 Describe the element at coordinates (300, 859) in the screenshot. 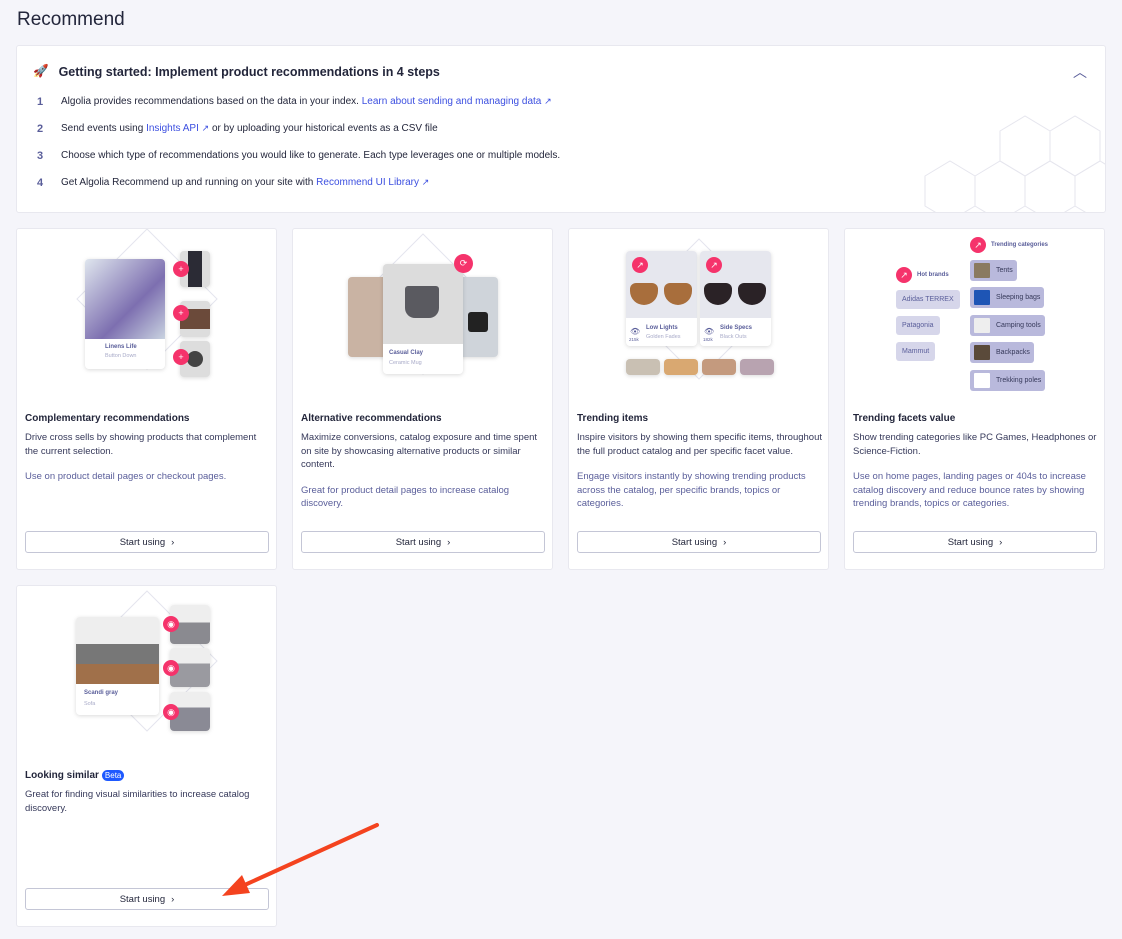

I see `annotation-arrow` at that location.